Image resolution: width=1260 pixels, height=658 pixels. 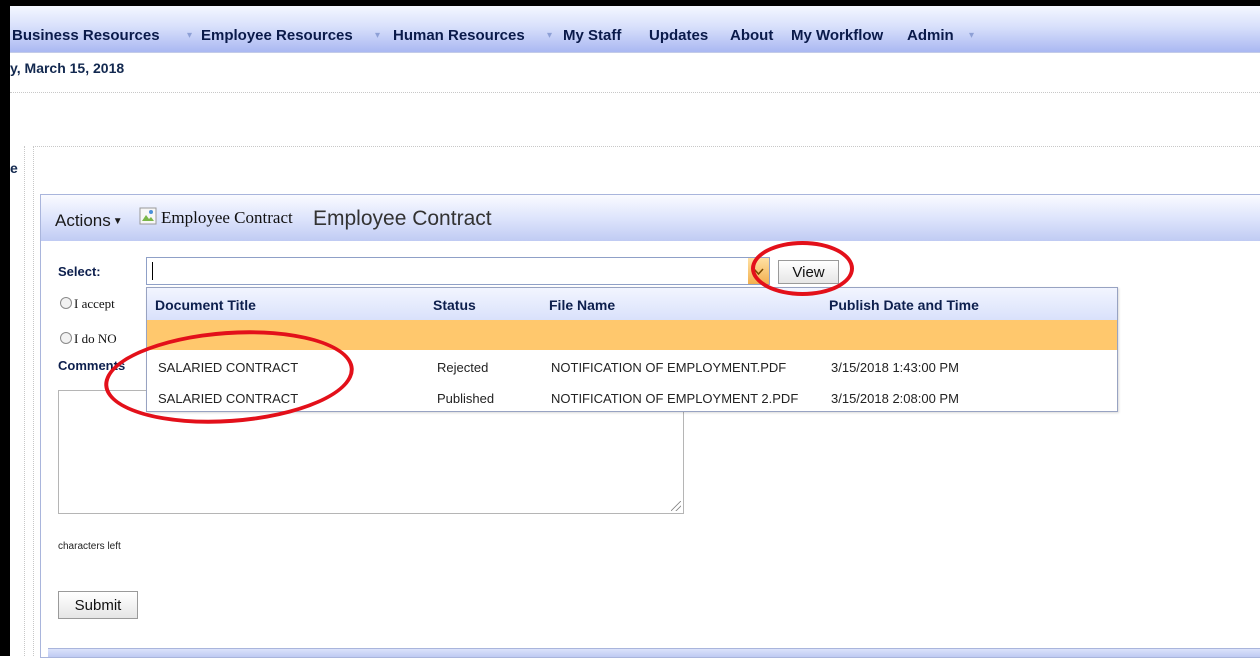 What do you see at coordinates (94, 303) in the screenshot?
I see `accept-radio-label: I accept` at bounding box center [94, 303].